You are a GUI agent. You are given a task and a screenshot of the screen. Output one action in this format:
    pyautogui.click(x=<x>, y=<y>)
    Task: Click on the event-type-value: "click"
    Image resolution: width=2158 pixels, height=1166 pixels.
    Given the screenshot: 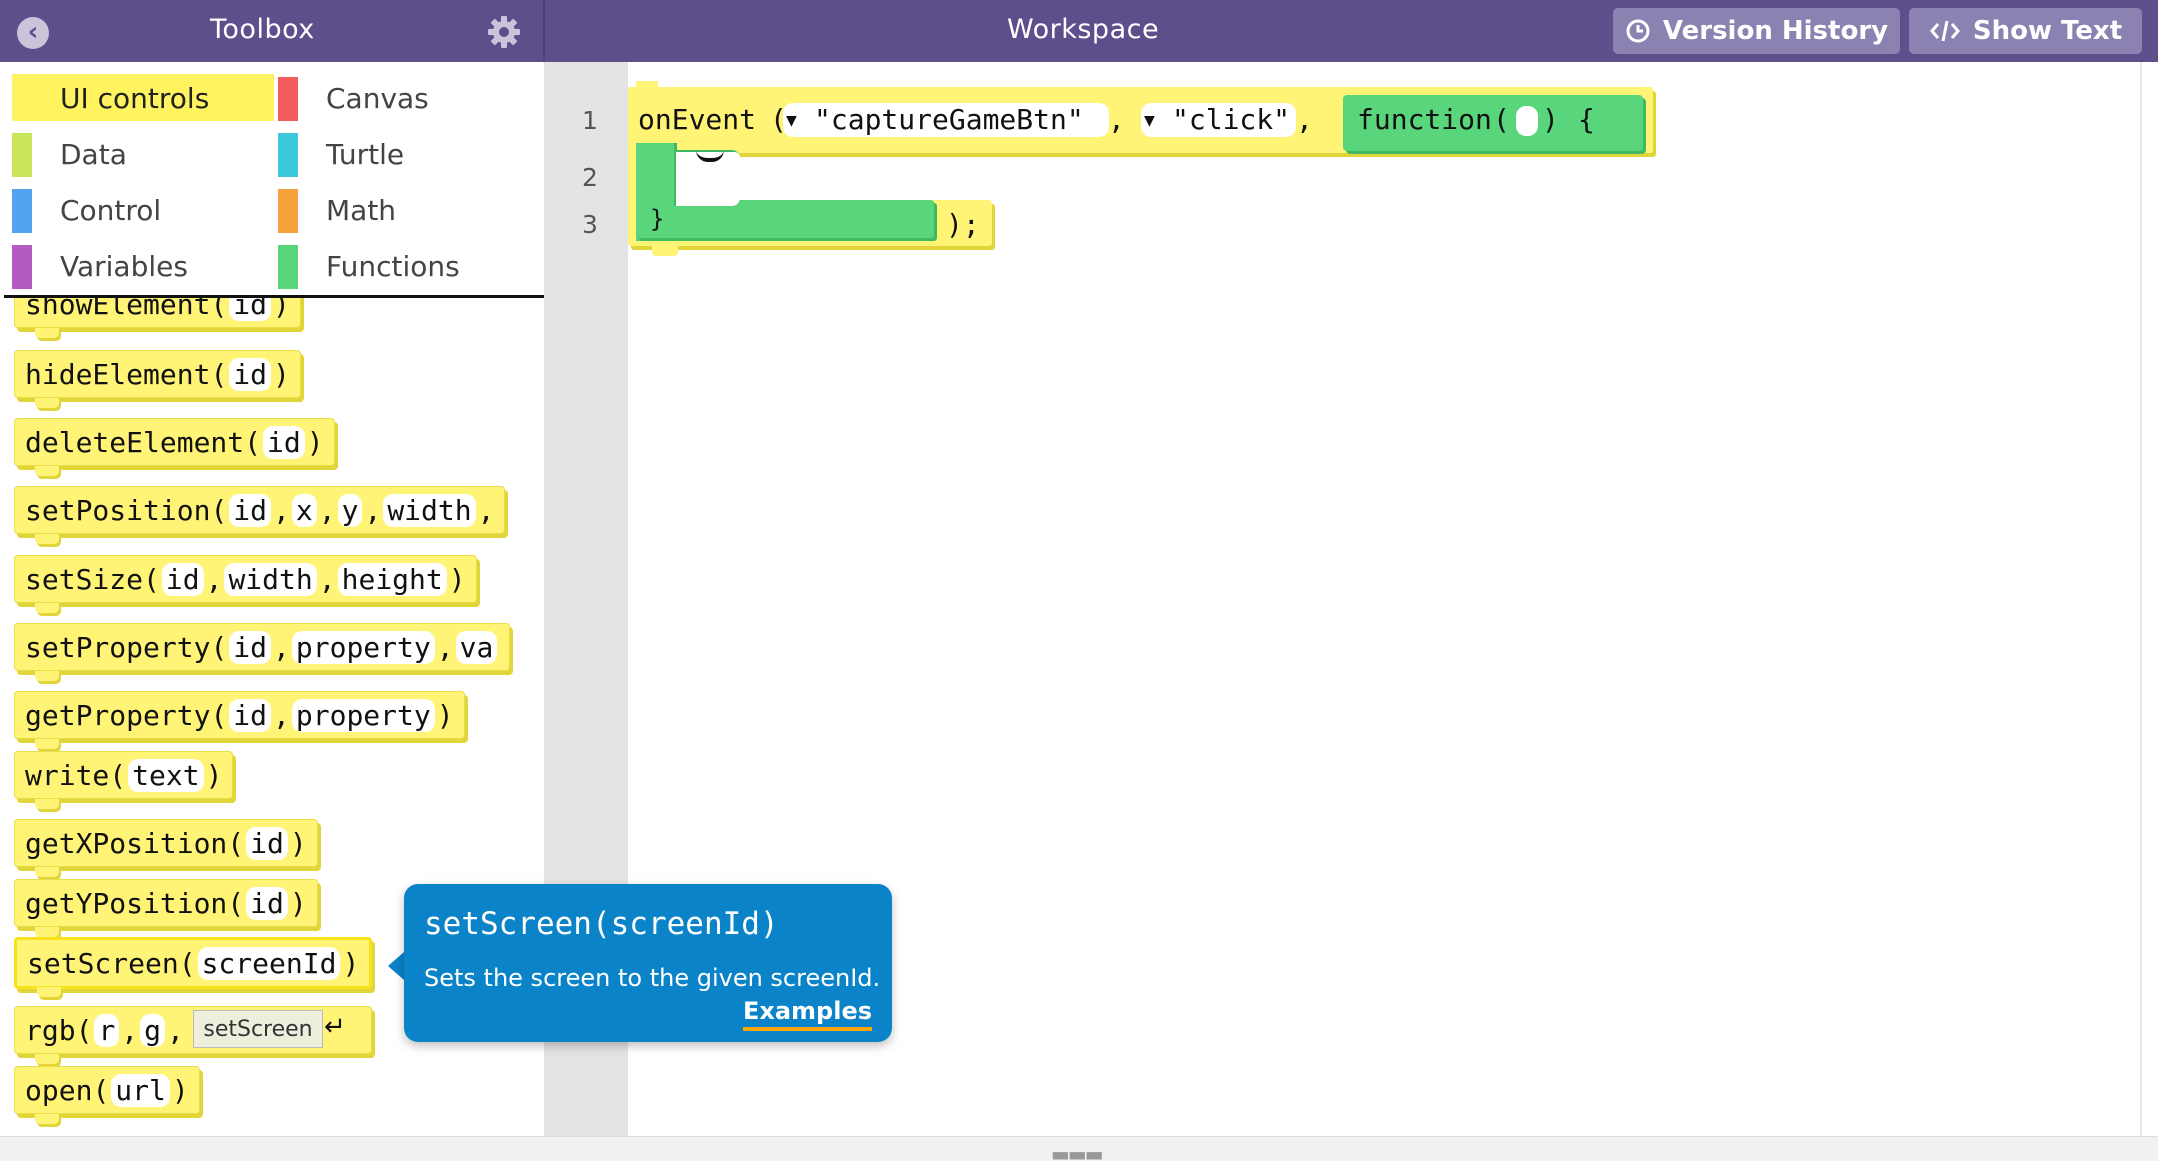 What is the action you would take?
    pyautogui.click(x=1231, y=119)
    